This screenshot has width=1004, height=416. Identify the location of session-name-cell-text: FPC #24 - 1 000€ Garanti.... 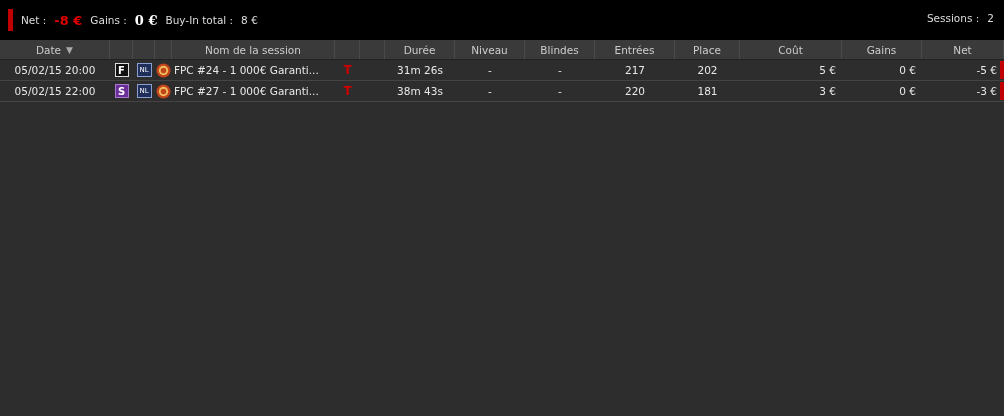
(246, 70).